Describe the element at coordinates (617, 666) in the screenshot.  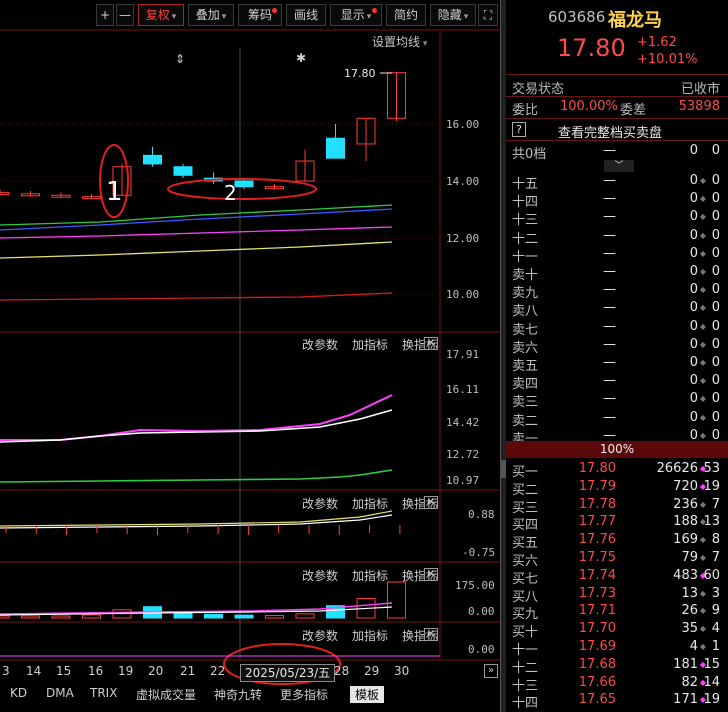
I see `buy-level-row: 十二 17.68 181 ◆ 15` at that location.